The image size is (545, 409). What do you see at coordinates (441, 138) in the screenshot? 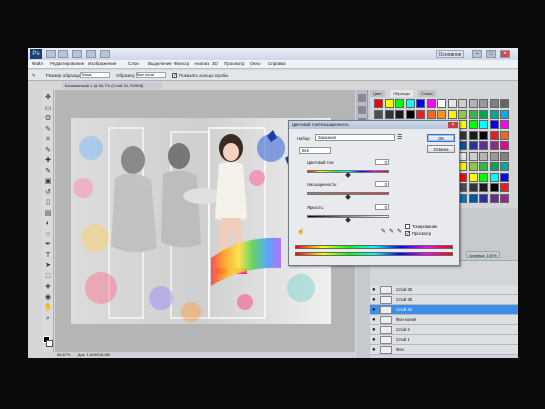
I see `ok-button: ОК` at bounding box center [441, 138].